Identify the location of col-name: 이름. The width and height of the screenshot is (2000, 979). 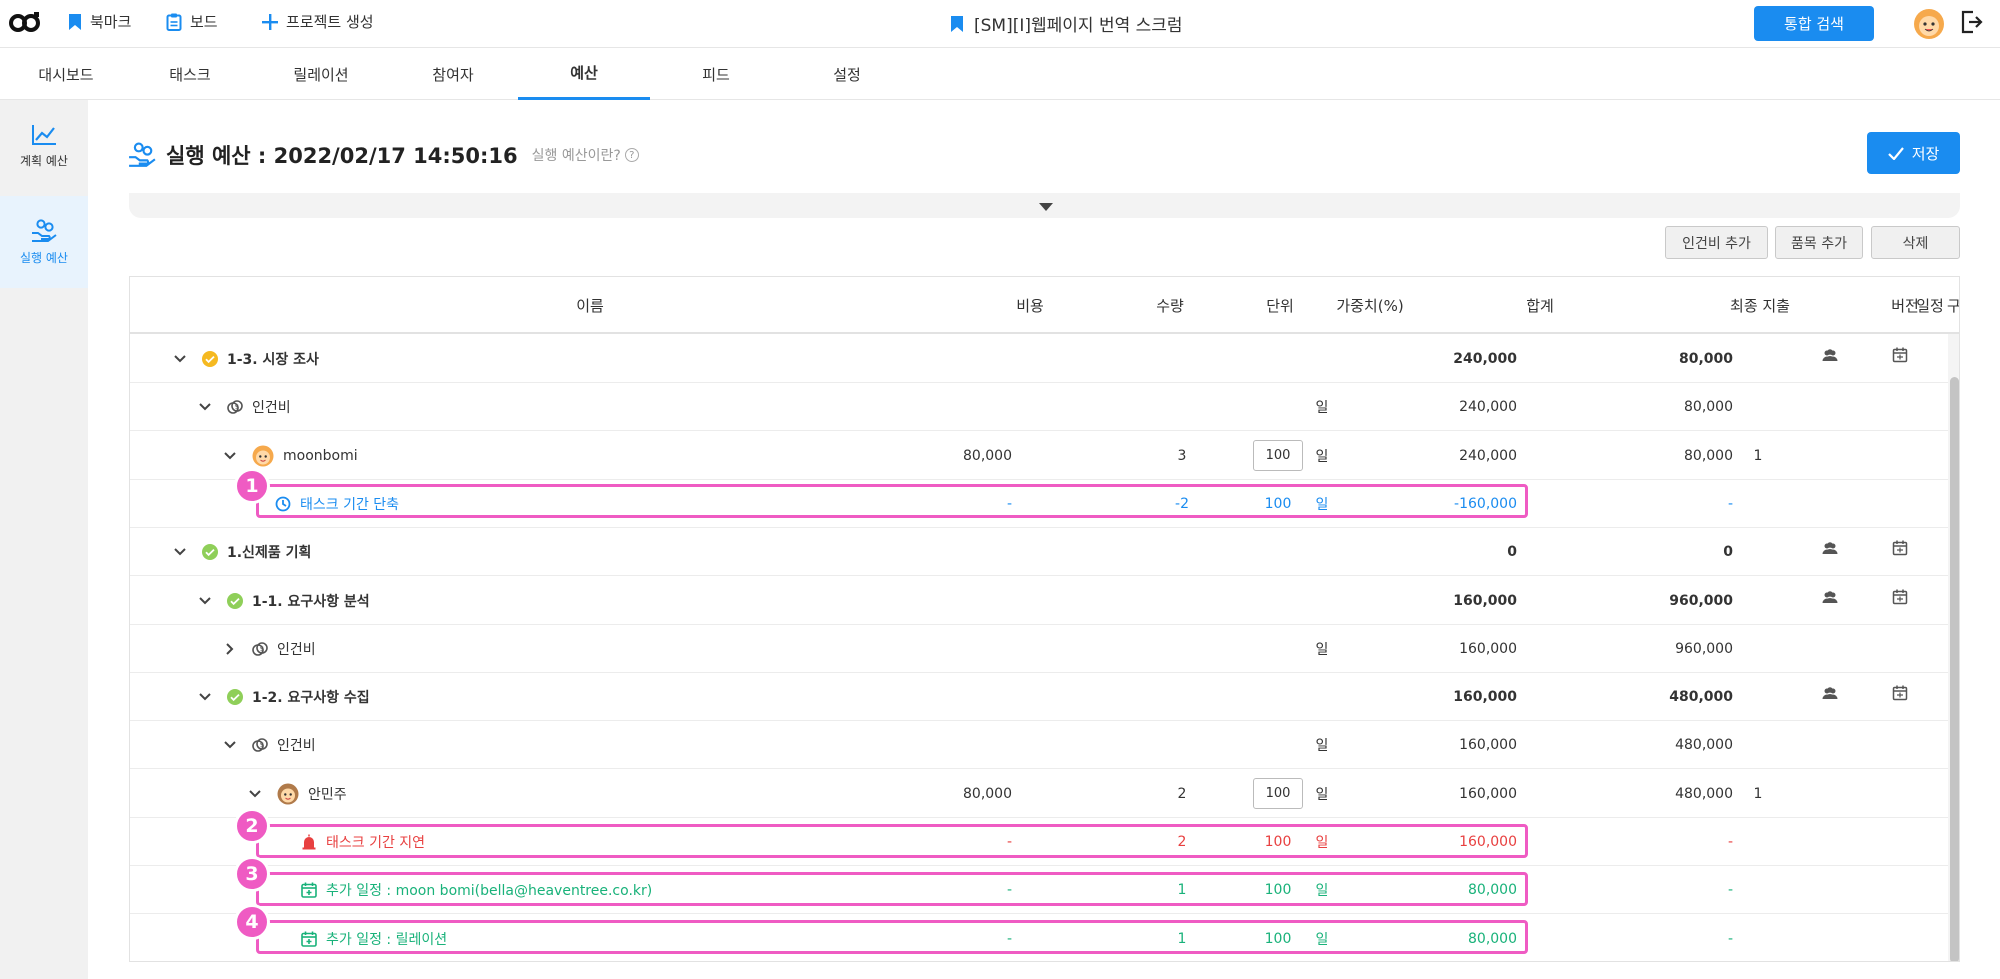
(590, 306).